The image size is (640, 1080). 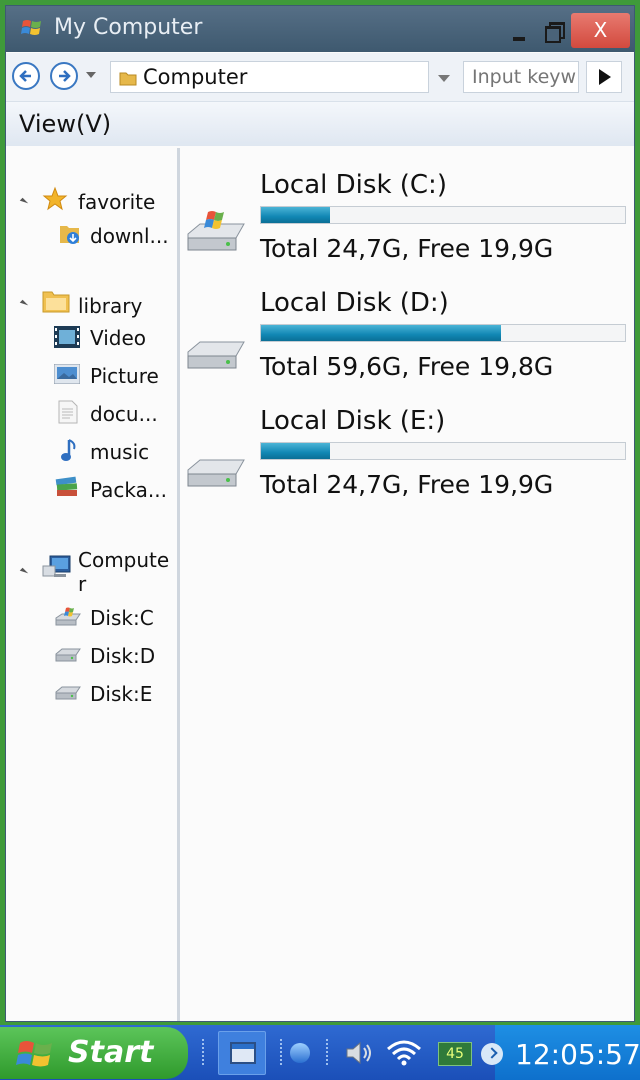 I want to click on navigation-bar: Computer, so click(x=320, y=77).